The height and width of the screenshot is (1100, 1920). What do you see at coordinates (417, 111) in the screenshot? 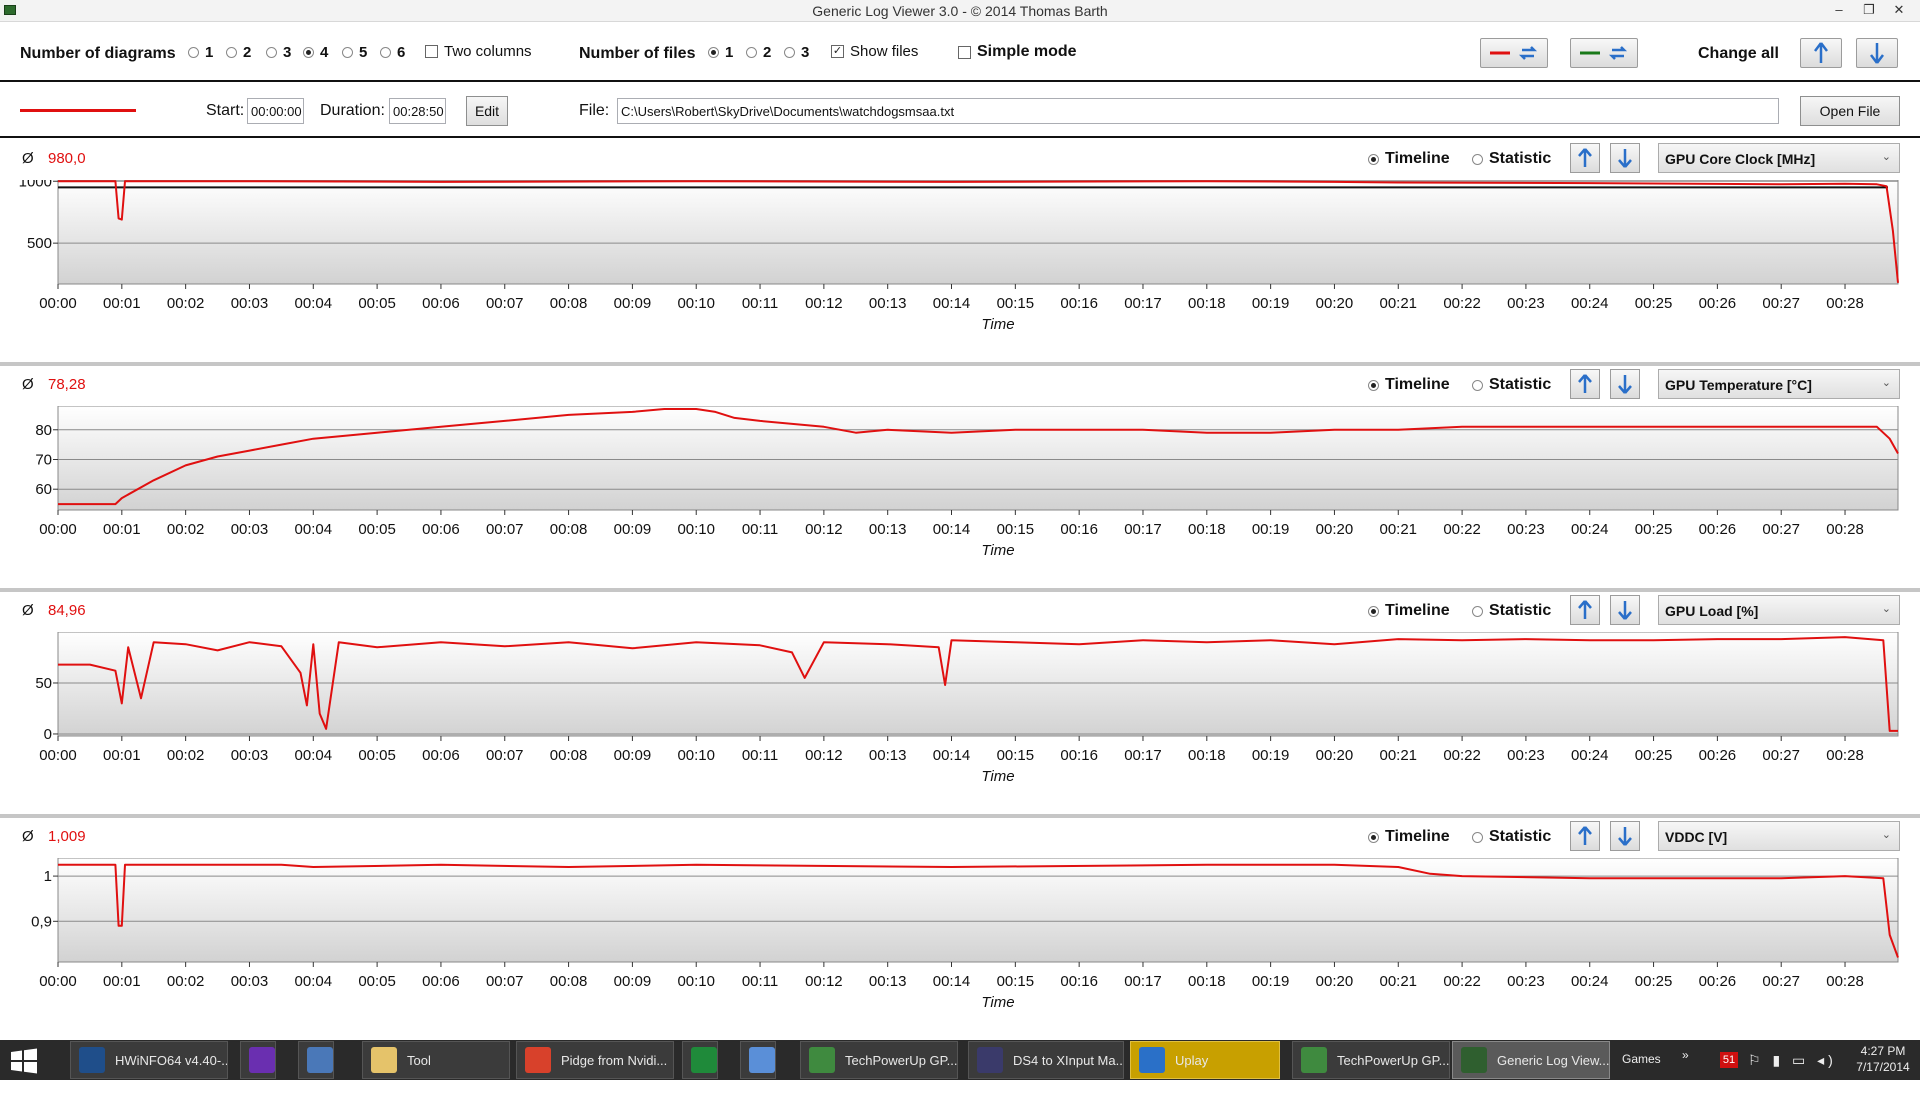
I see `duration-field: 00:28:50` at bounding box center [417, 111].